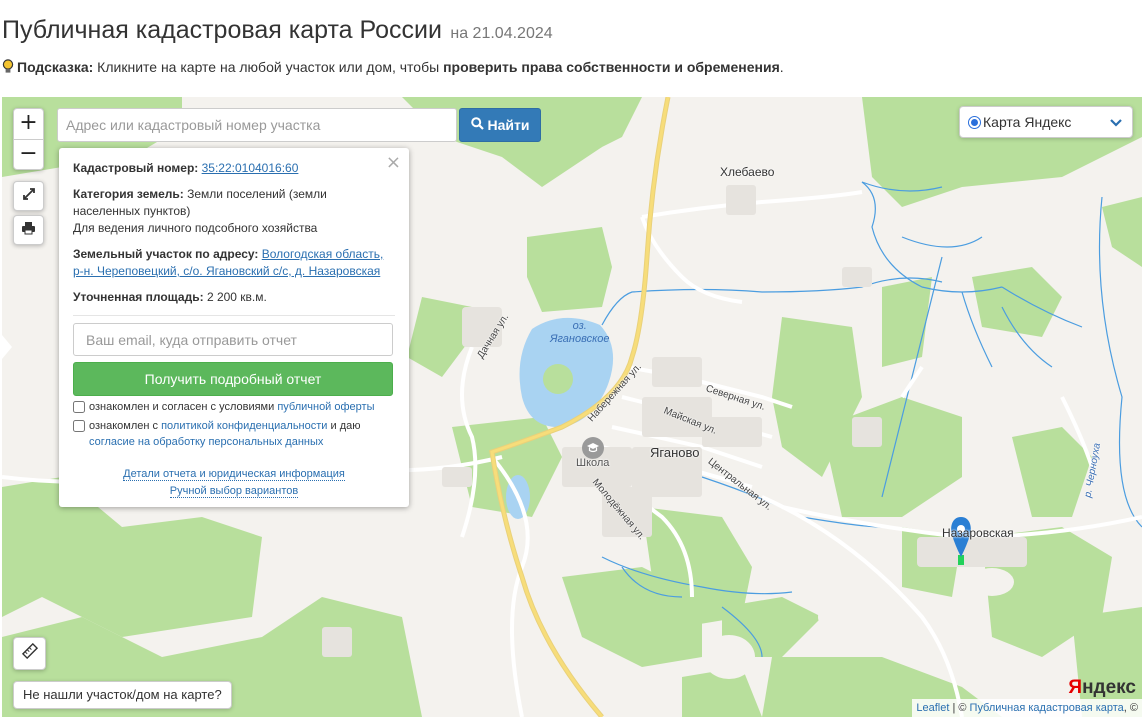  Describe the element at coordinates (675, 452) in the screenshot. I see `map-label-yaganovo: Яганово` at that location.